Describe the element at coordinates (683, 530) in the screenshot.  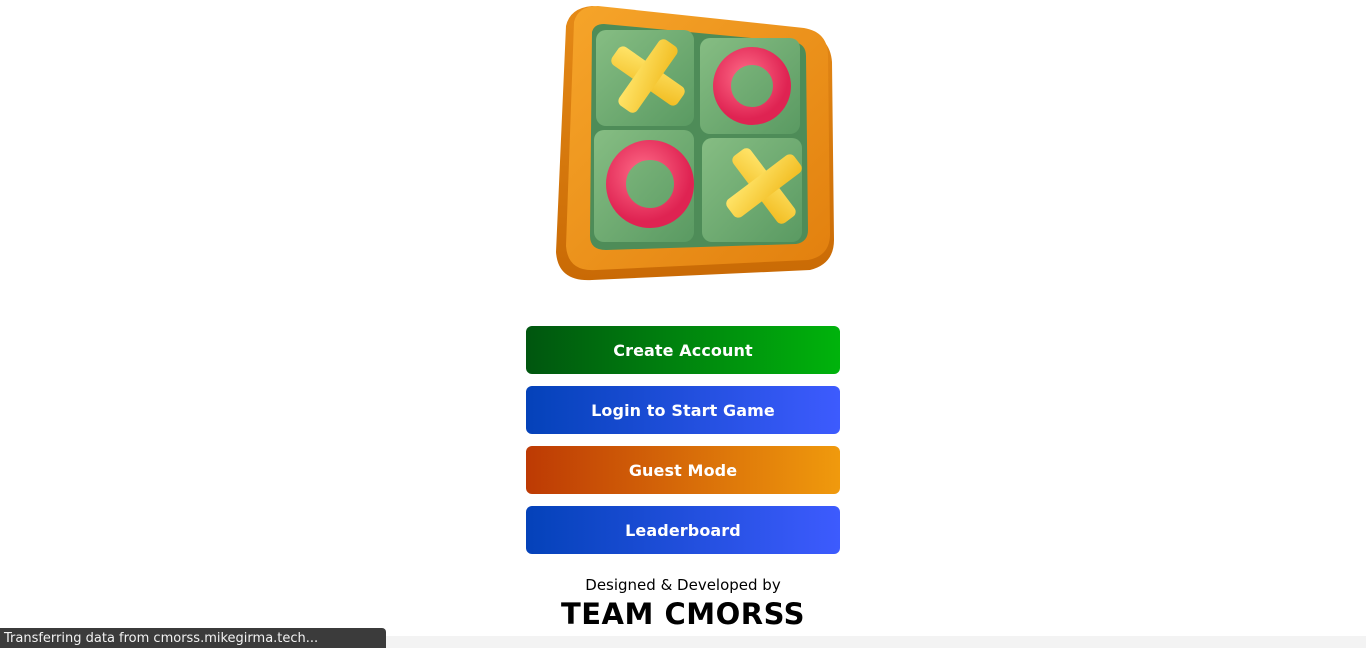
I see `leaderboard-button: Leaderboard` at that location.